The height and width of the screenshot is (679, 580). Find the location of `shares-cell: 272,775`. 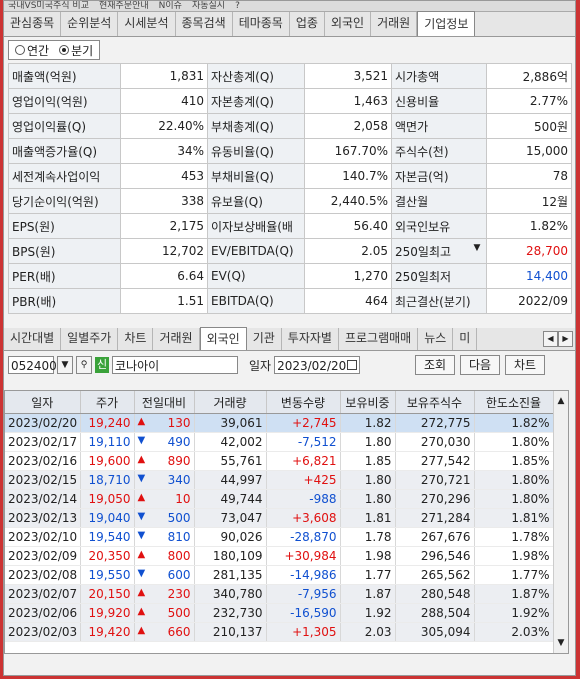

shares-cell: 272,775 is located at coordinates (435, 423).